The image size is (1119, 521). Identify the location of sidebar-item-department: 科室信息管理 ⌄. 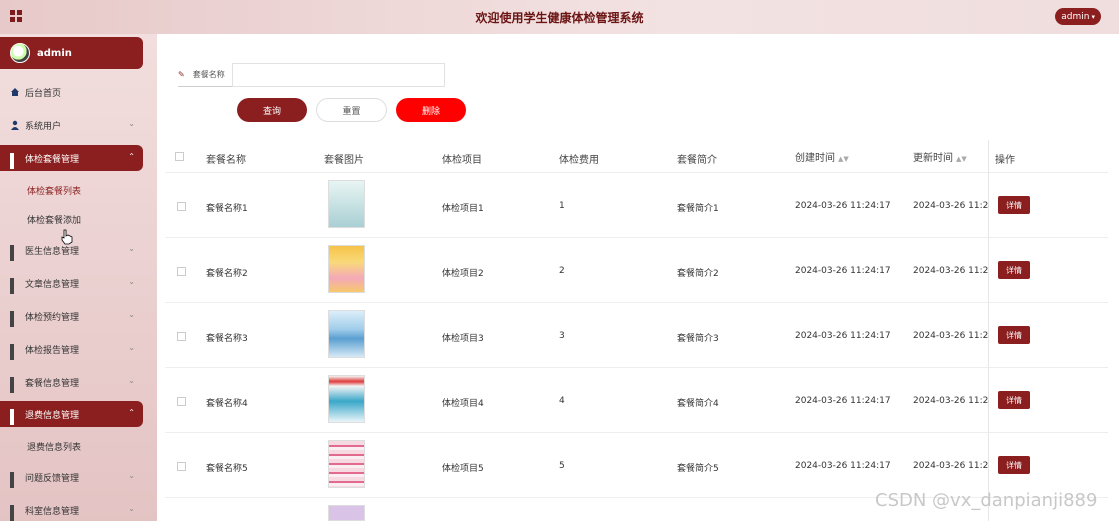
(71, 509).